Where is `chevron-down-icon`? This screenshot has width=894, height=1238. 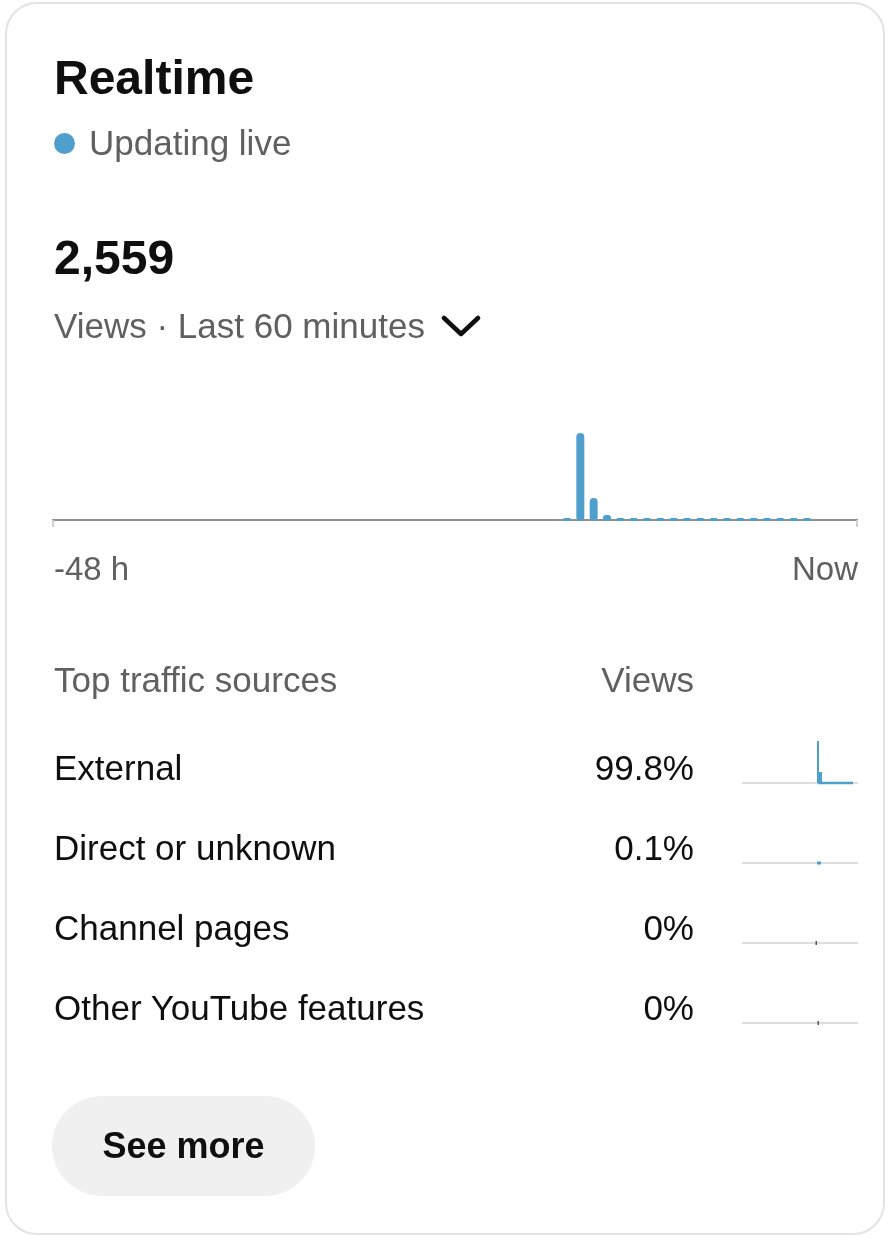 chevron-down-icon is located at coordinates (460, 326).